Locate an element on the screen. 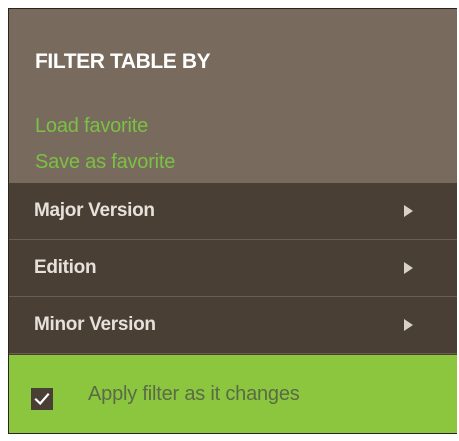  save-favorite-link: Save as favorite is located at coordinates (105, 162).